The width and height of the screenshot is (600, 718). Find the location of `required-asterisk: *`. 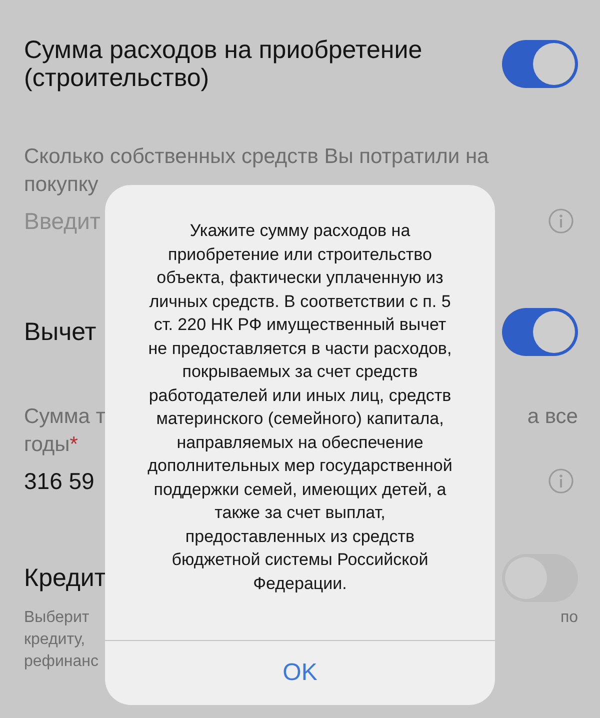

required-asterisk: * is located at coordinates (74, 445).